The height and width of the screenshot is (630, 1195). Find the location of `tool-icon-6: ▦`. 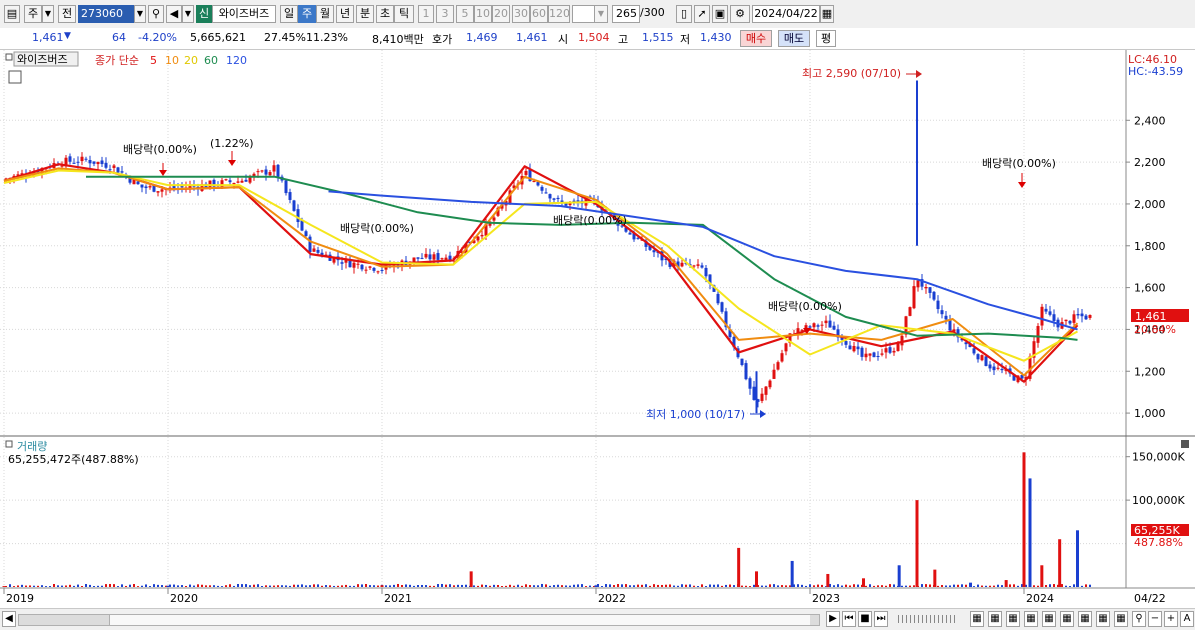

tool-icon-6: ▦ is located at coordinates (1067, 619).